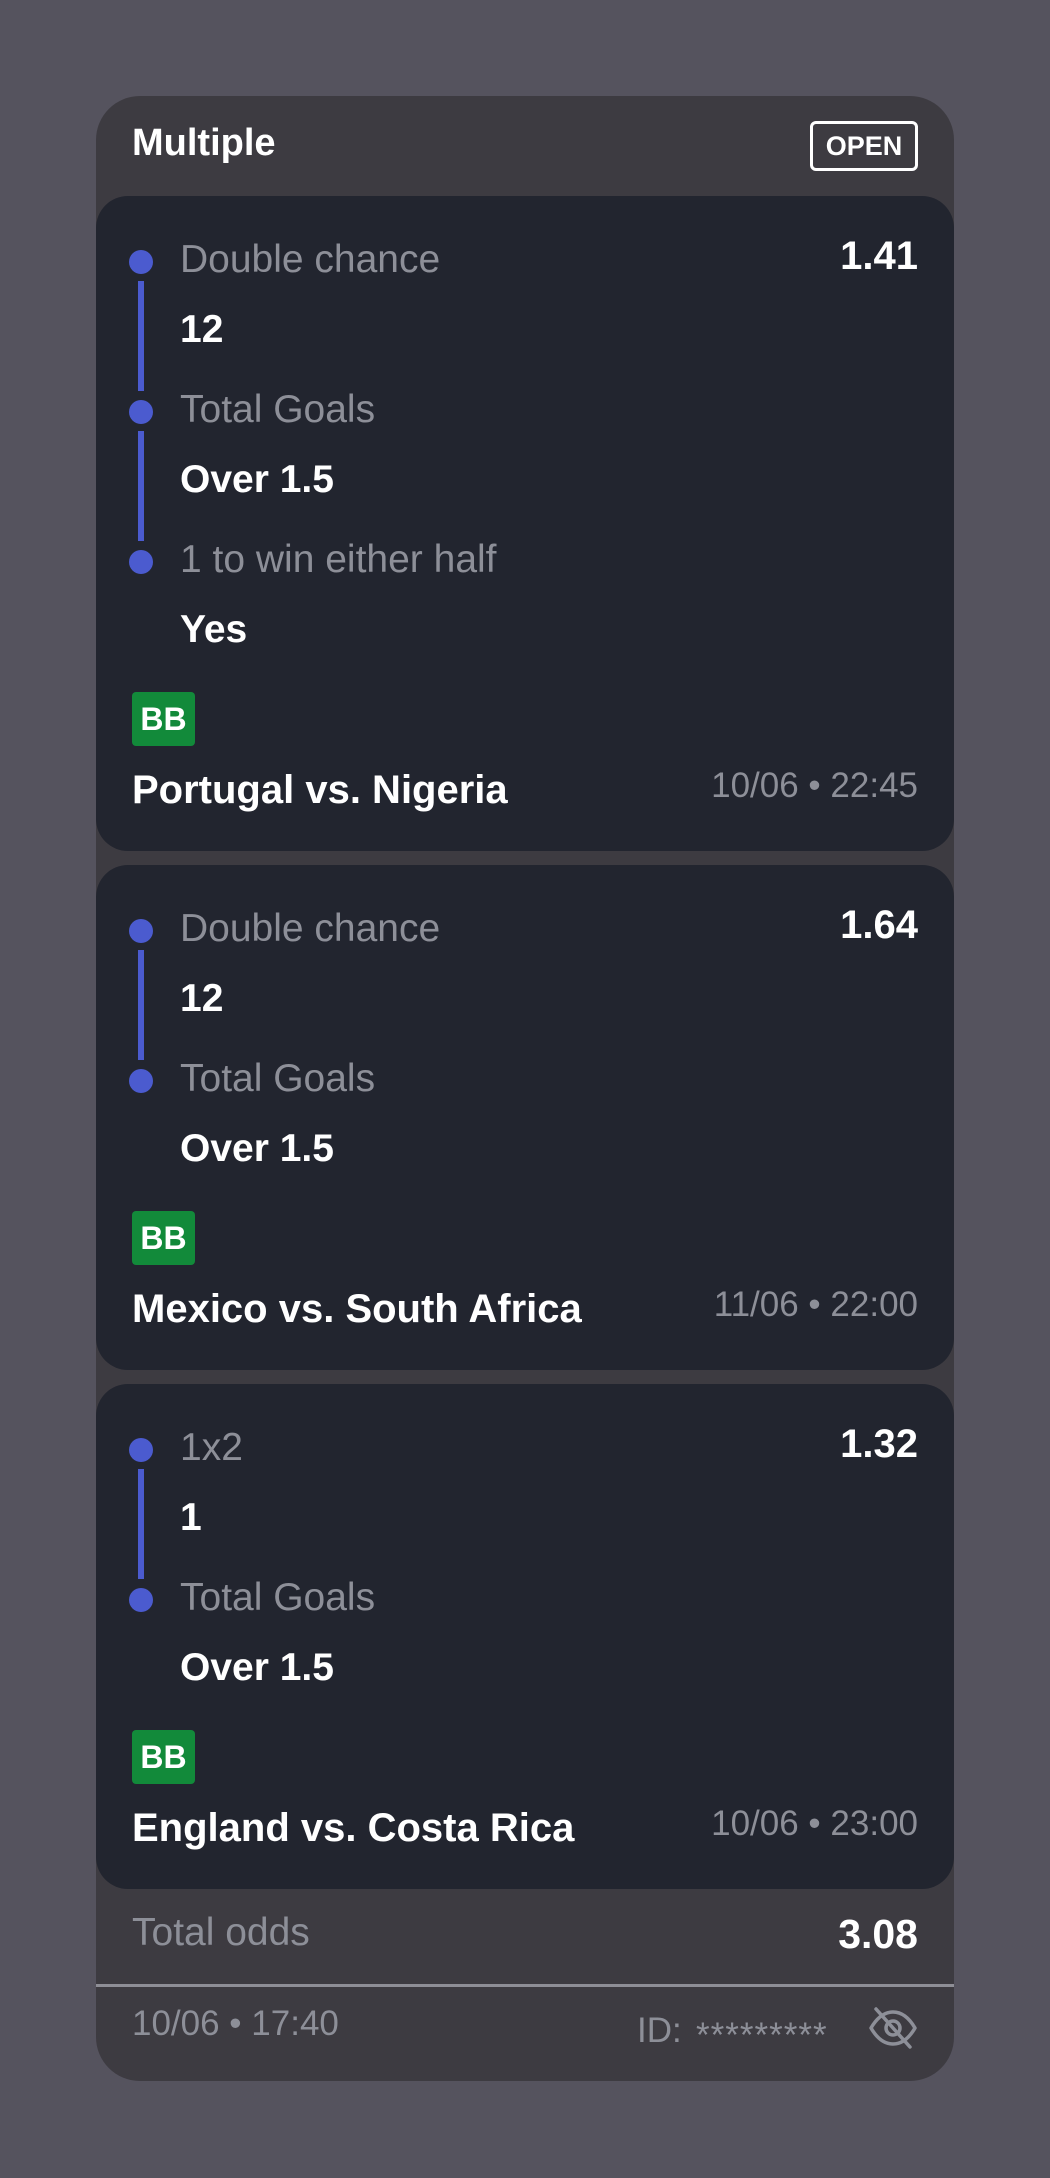  I want to click on status-badge: OPEN, so click(864, 146).